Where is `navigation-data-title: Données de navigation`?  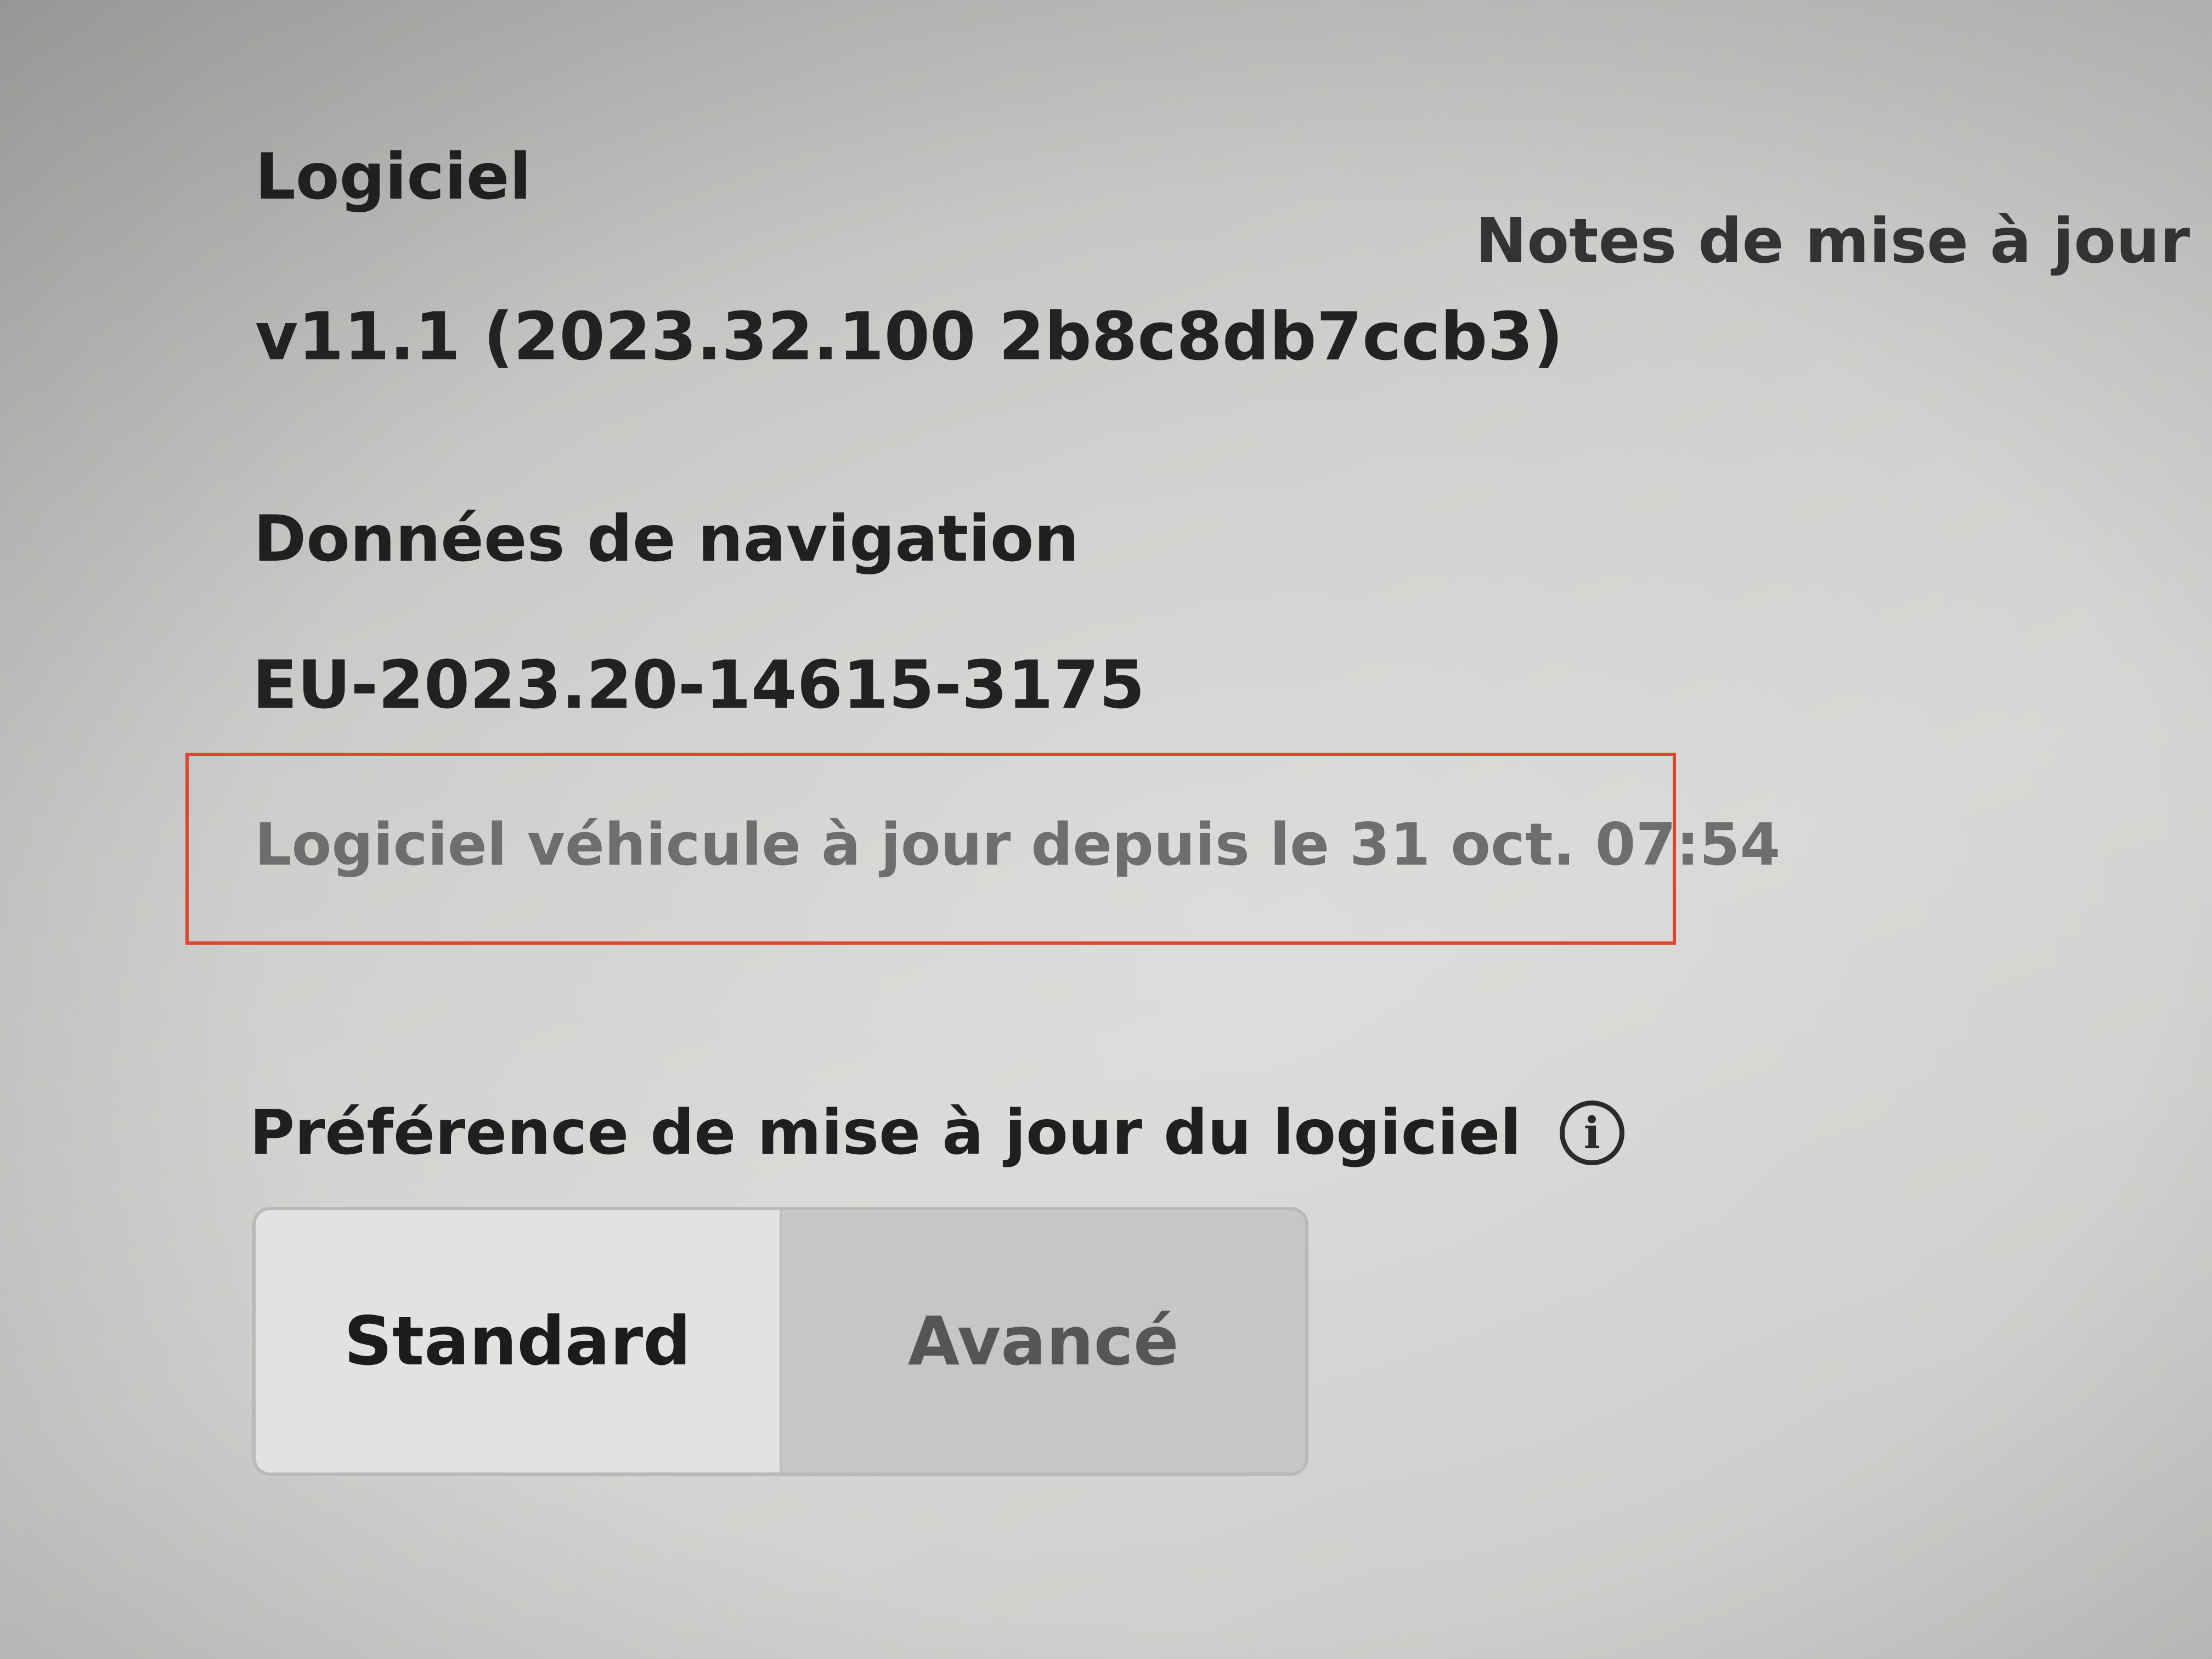
navigation-data-title: Données de navigation is located at coordinates (666, 539).